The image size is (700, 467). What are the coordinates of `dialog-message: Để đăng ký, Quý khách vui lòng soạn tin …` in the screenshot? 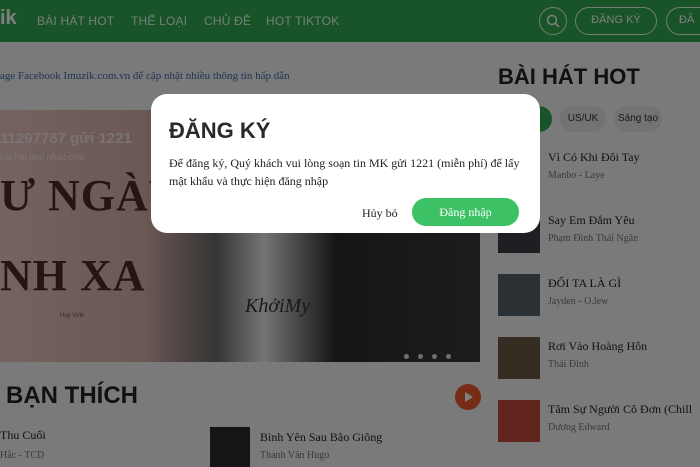 It's located at (344, 172).